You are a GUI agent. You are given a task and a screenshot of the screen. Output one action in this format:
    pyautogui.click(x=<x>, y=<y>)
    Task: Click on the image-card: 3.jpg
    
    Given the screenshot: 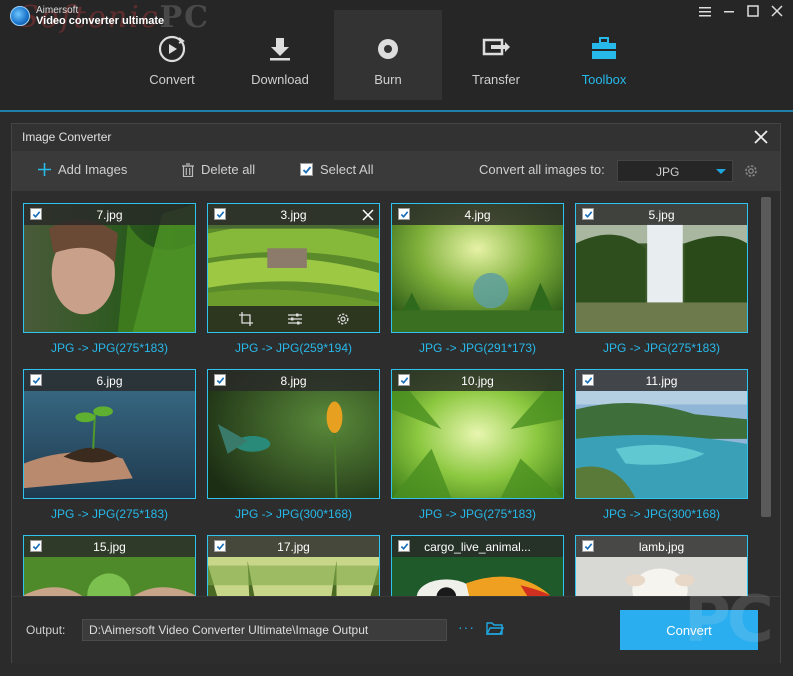 What is the action you would take?
    pyautogui.click(x=293, y=268)
    